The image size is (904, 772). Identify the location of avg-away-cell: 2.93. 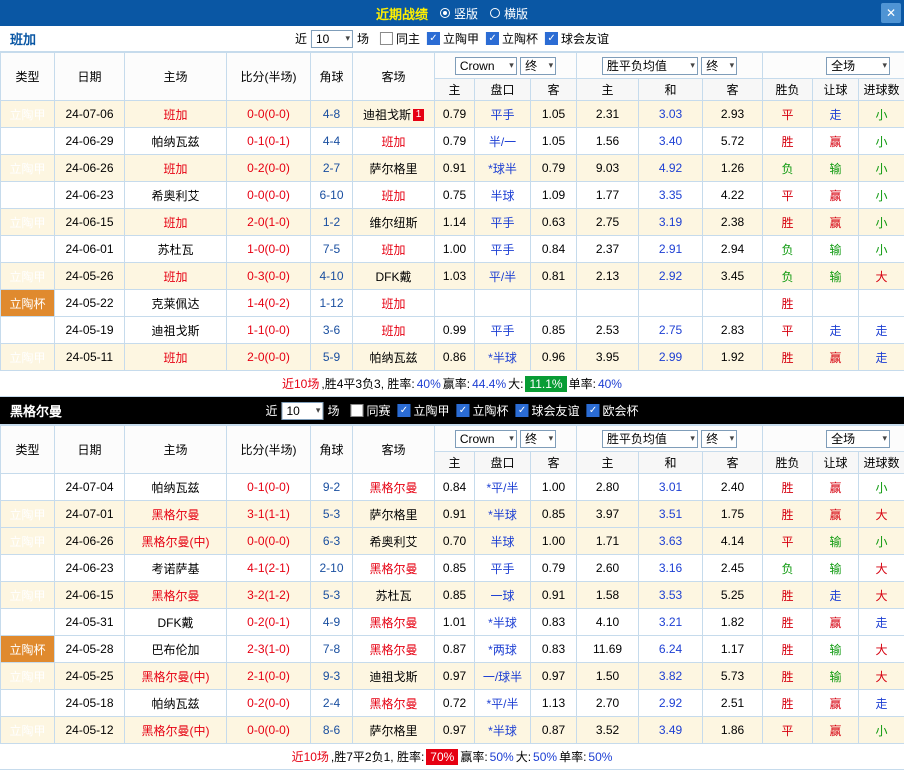
(733, 114).